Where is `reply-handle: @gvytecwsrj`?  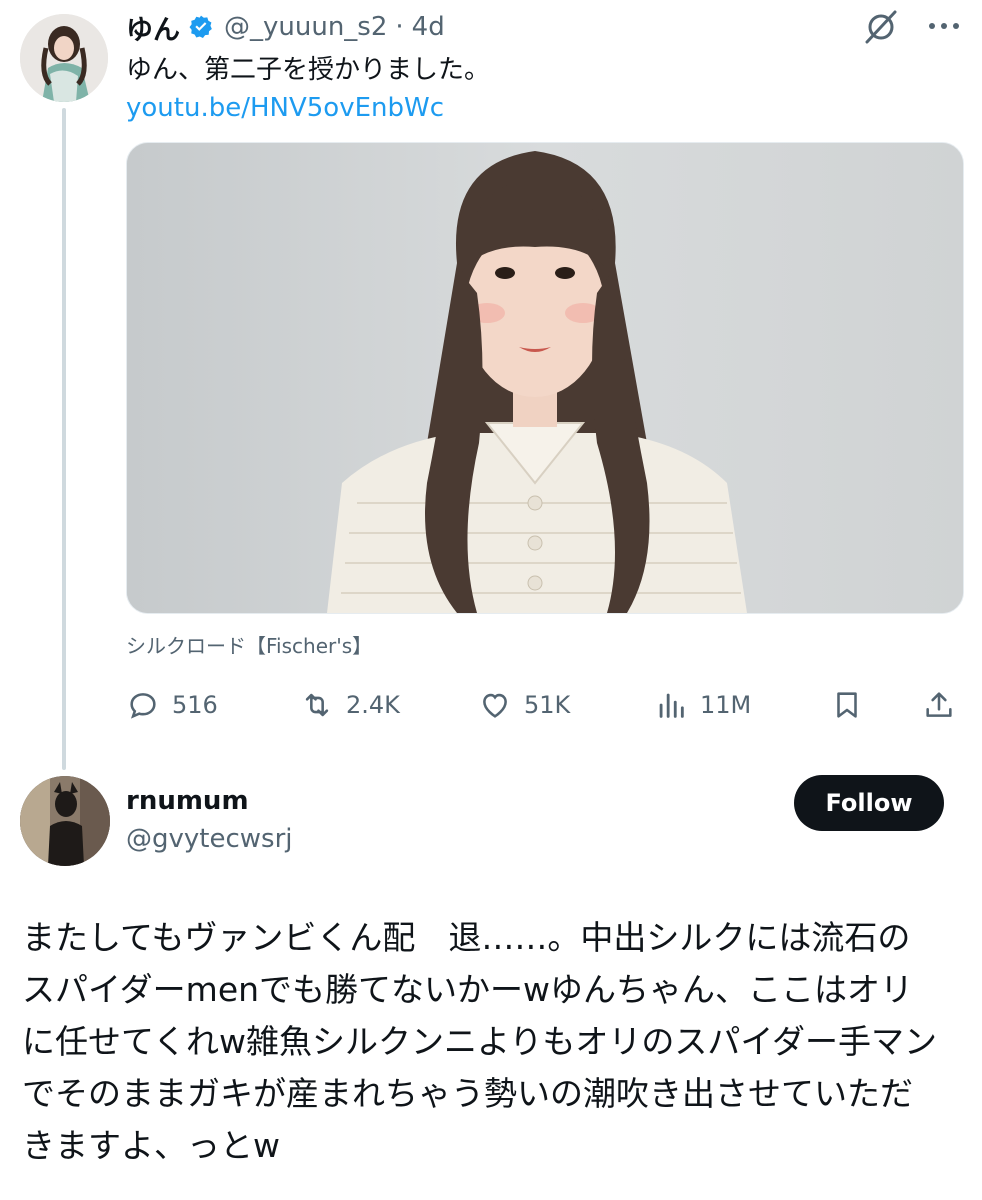
reply-handle: @gvytecwsrj is located at coordinates (209, 839).